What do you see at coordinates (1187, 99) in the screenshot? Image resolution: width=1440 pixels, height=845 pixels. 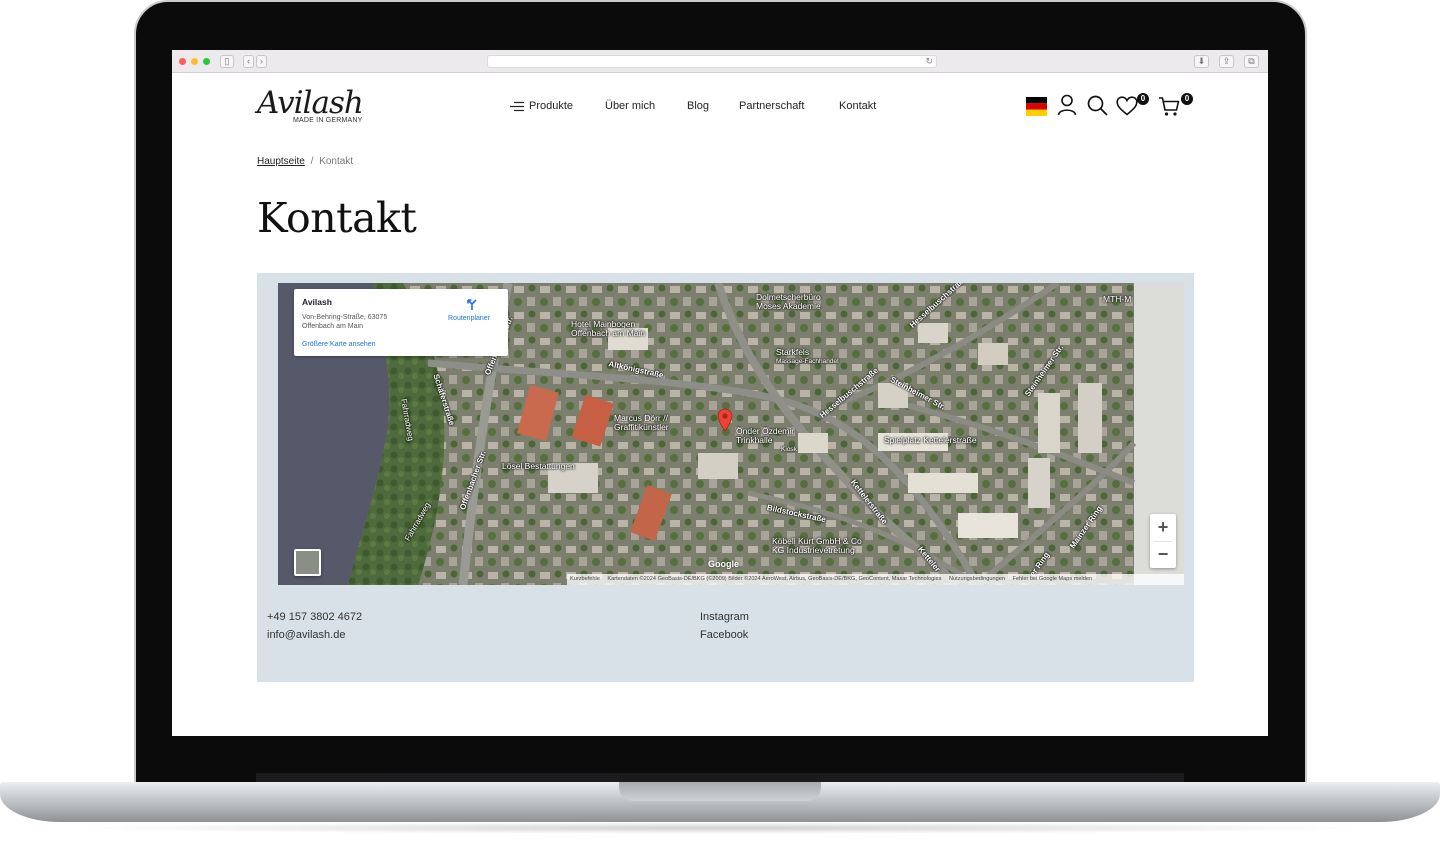 I see `cart-count-badge: 0` at bounding box center [1187, 99].